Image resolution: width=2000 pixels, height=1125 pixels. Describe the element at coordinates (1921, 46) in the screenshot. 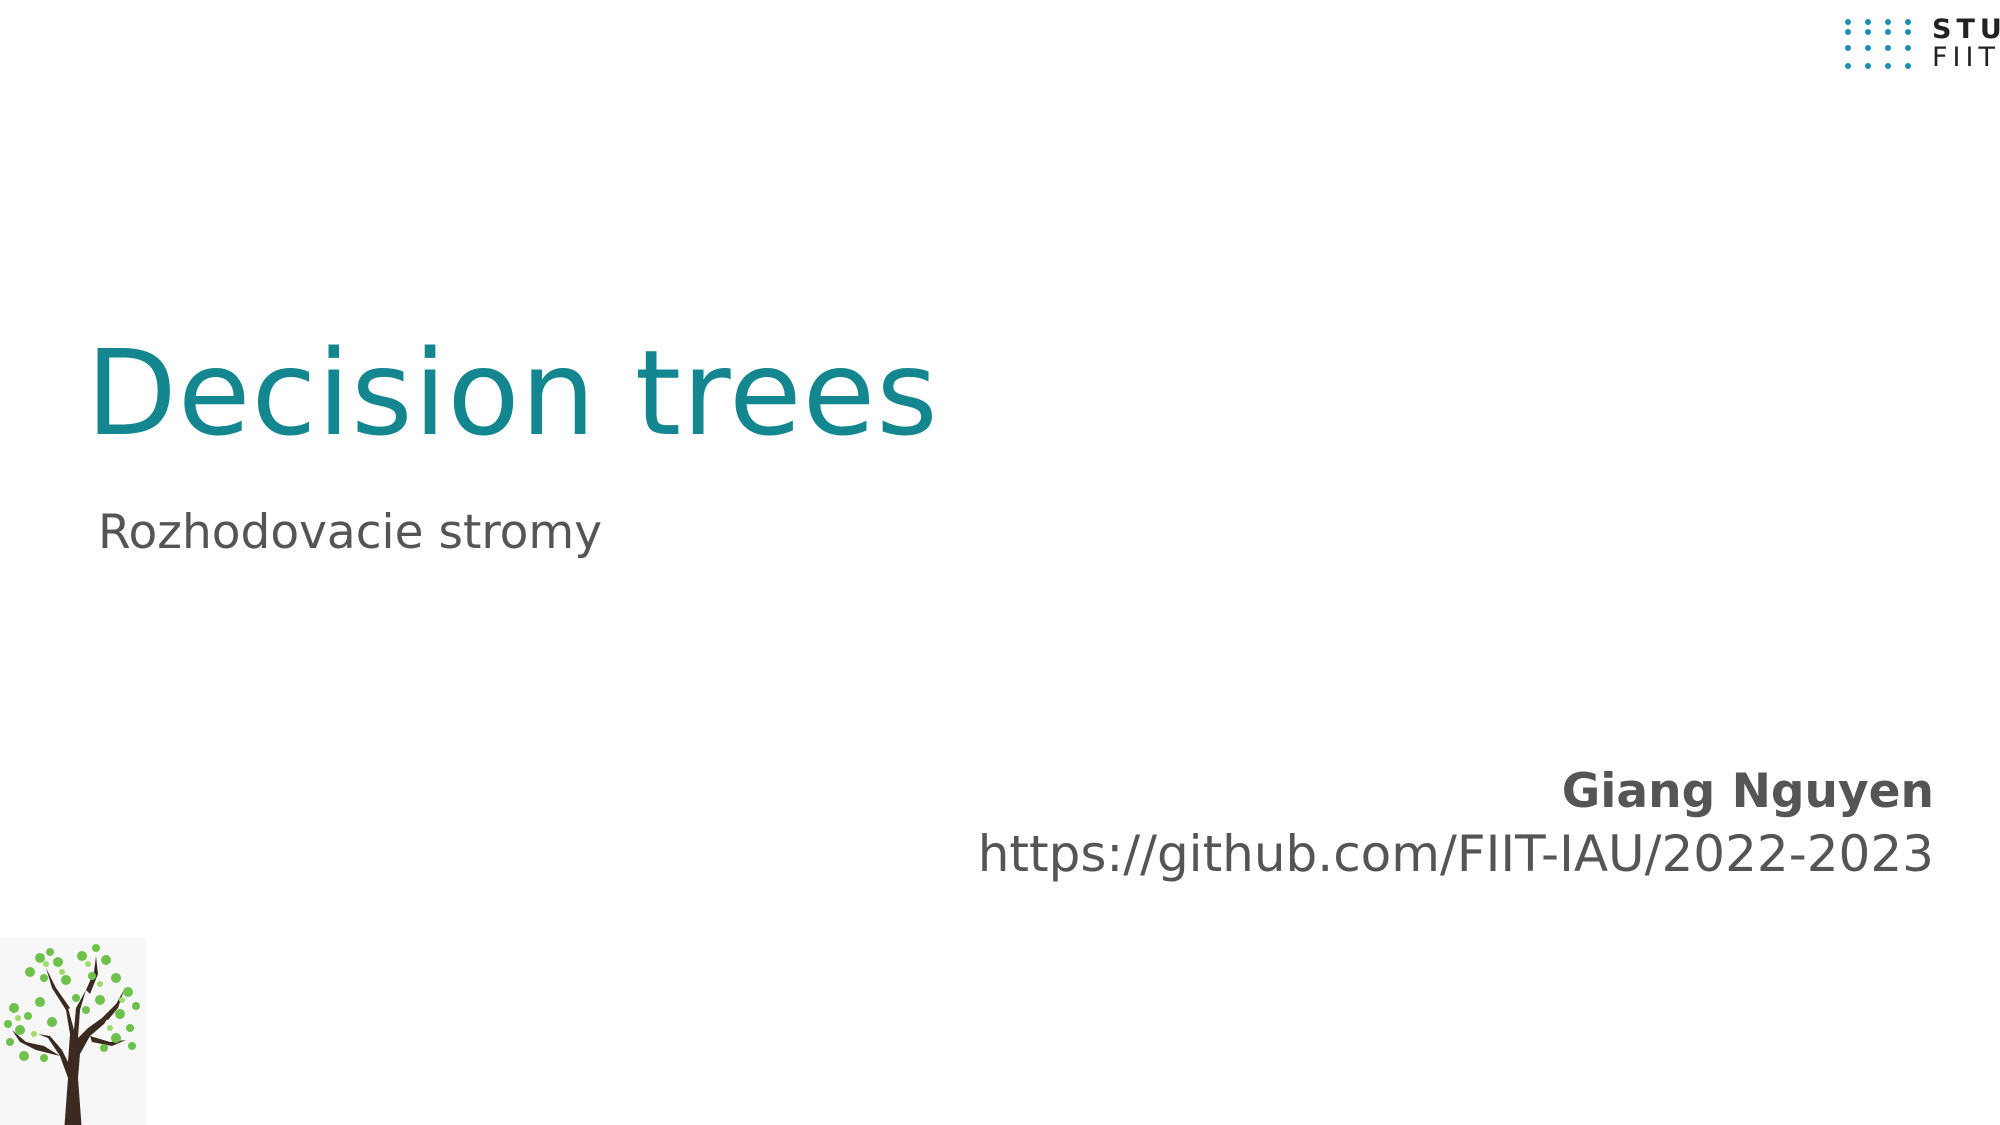

I see `stu-fiit-logo: STU FIIT` at that location.